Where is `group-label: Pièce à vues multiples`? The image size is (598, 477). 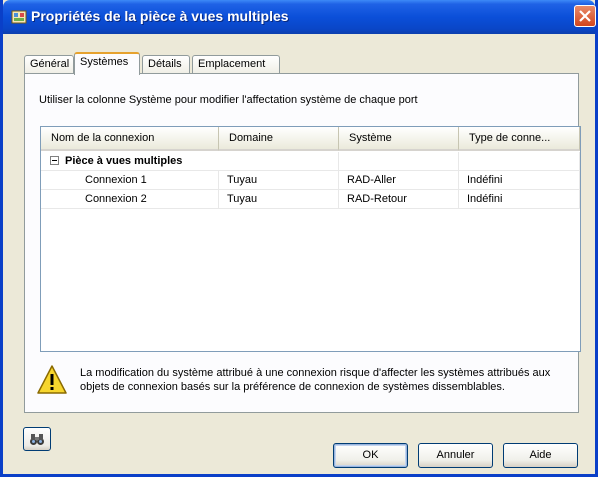 group-label: Pièce à vues multiples is located at coordinates (124, 161).